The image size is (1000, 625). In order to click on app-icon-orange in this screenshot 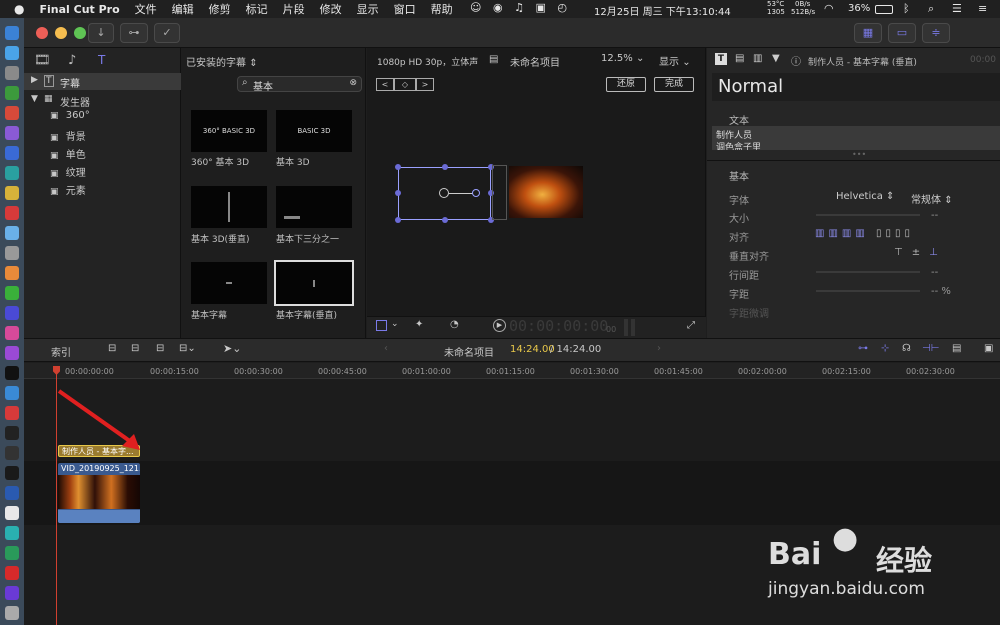, I will do `click(12, 273)`.